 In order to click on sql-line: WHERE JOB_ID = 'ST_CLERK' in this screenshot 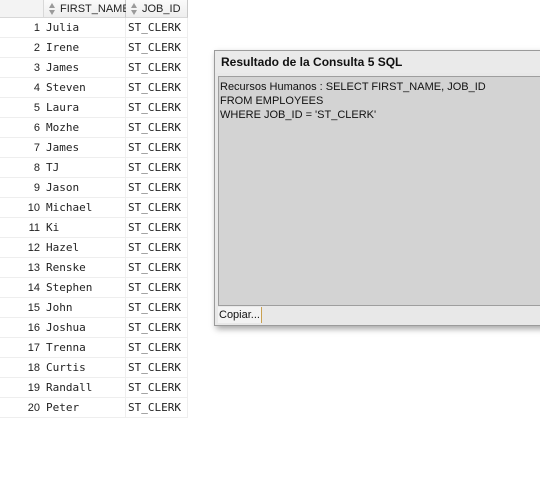, I will do `click(298, 115)`.